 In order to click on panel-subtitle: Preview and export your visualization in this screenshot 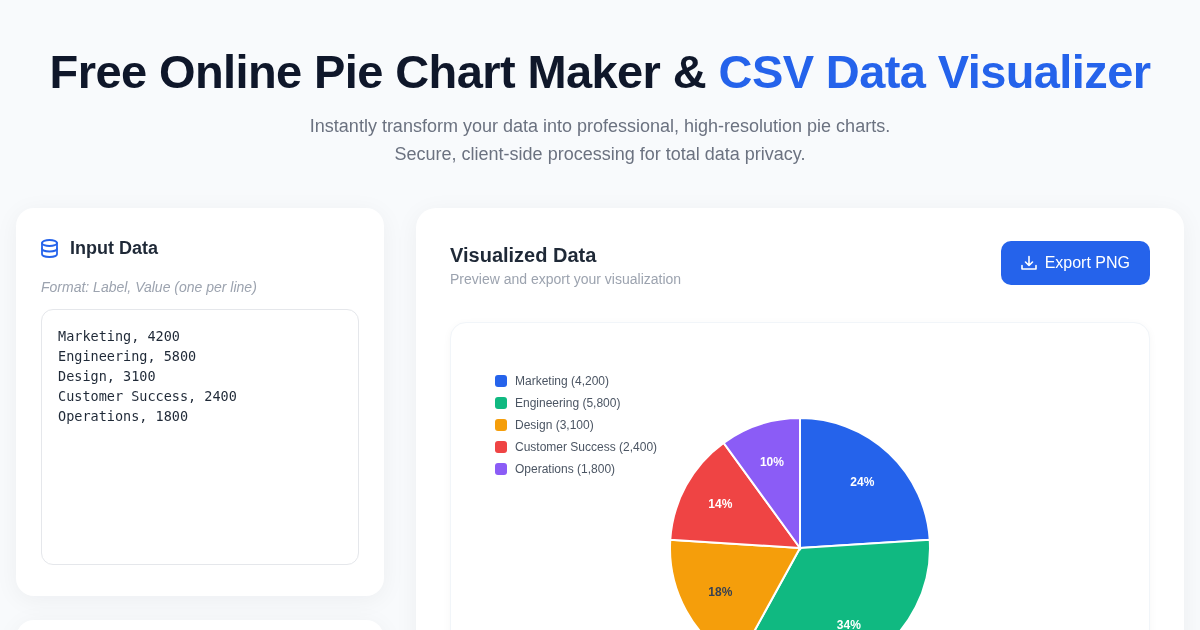, I will do `click(566, 279)`.